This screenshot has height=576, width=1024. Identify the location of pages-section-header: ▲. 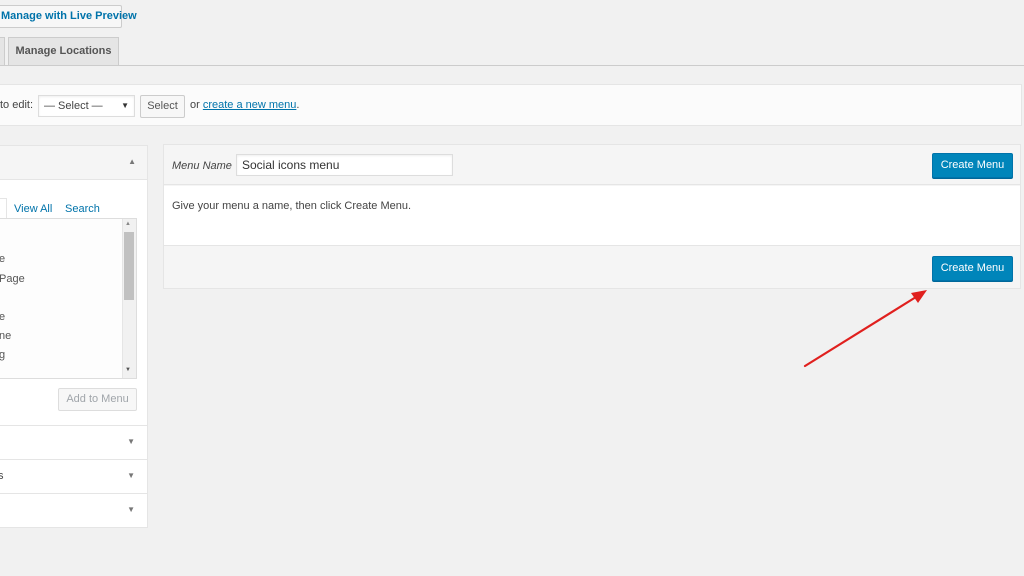
(73, 163).